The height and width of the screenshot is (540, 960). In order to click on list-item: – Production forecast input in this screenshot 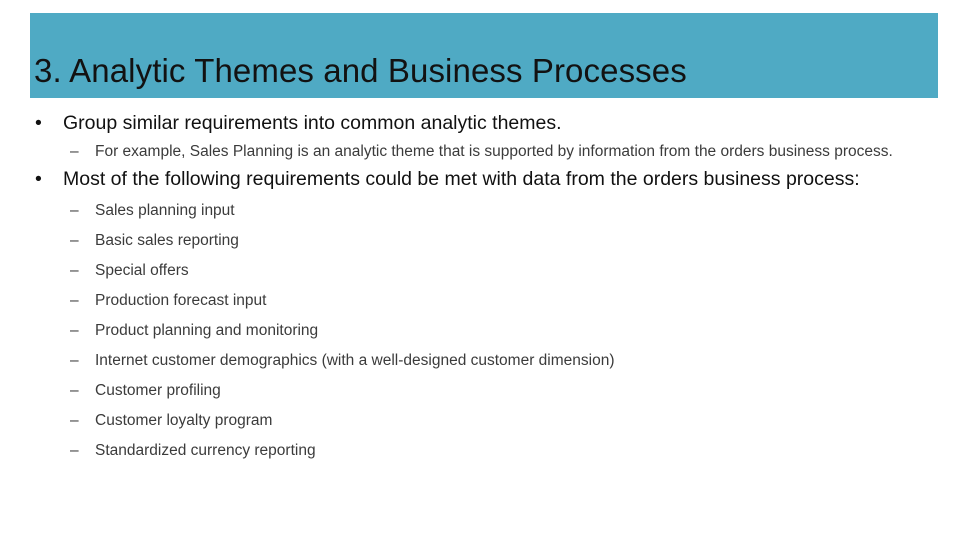, I will do `click(480, 301)`.